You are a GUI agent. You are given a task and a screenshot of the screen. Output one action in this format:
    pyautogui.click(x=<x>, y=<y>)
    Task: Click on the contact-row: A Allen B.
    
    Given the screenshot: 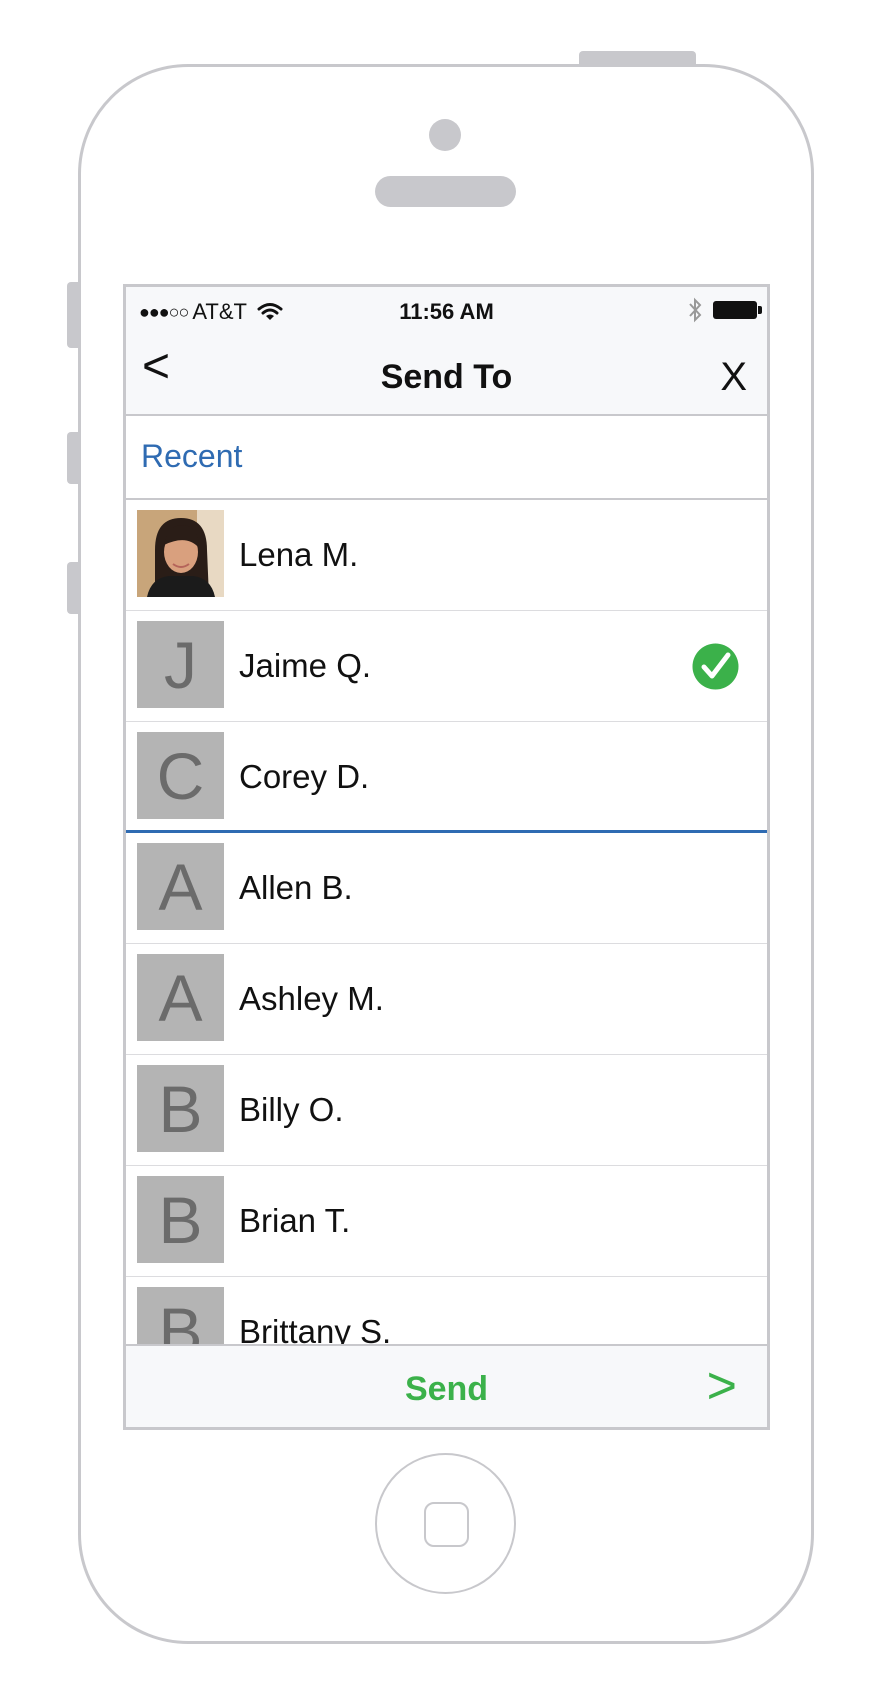 What is the action you would take?
    pyautogui.click(x=446, y=888)
    